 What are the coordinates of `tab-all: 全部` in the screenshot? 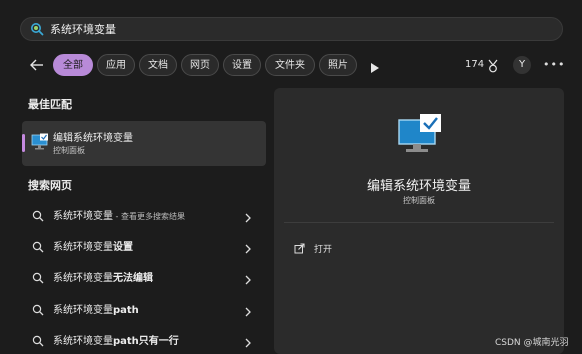 It's located at (73, 65).